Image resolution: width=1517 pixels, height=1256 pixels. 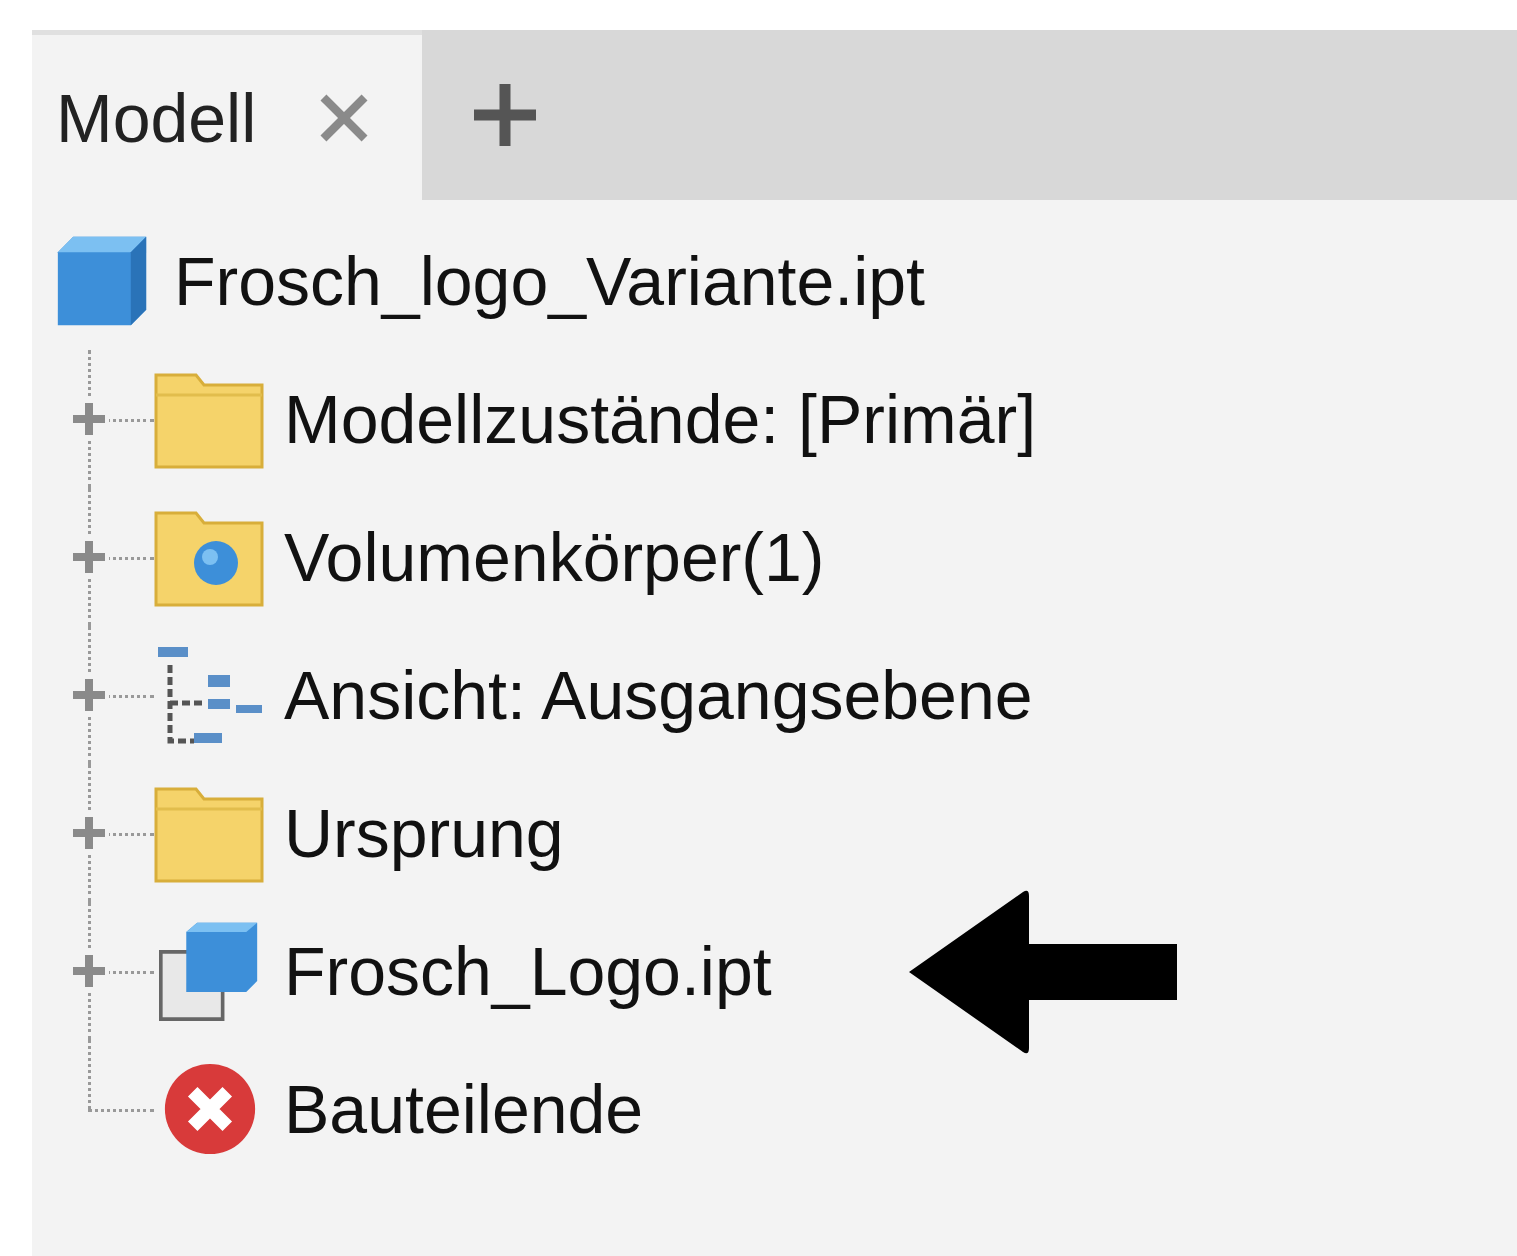 I want to click on tree-item: Ursprung, so click(x=774, y=833).